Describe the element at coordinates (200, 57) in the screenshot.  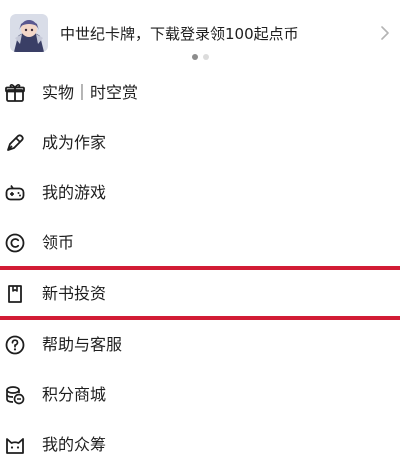
I see `banner-pagination` at that location.